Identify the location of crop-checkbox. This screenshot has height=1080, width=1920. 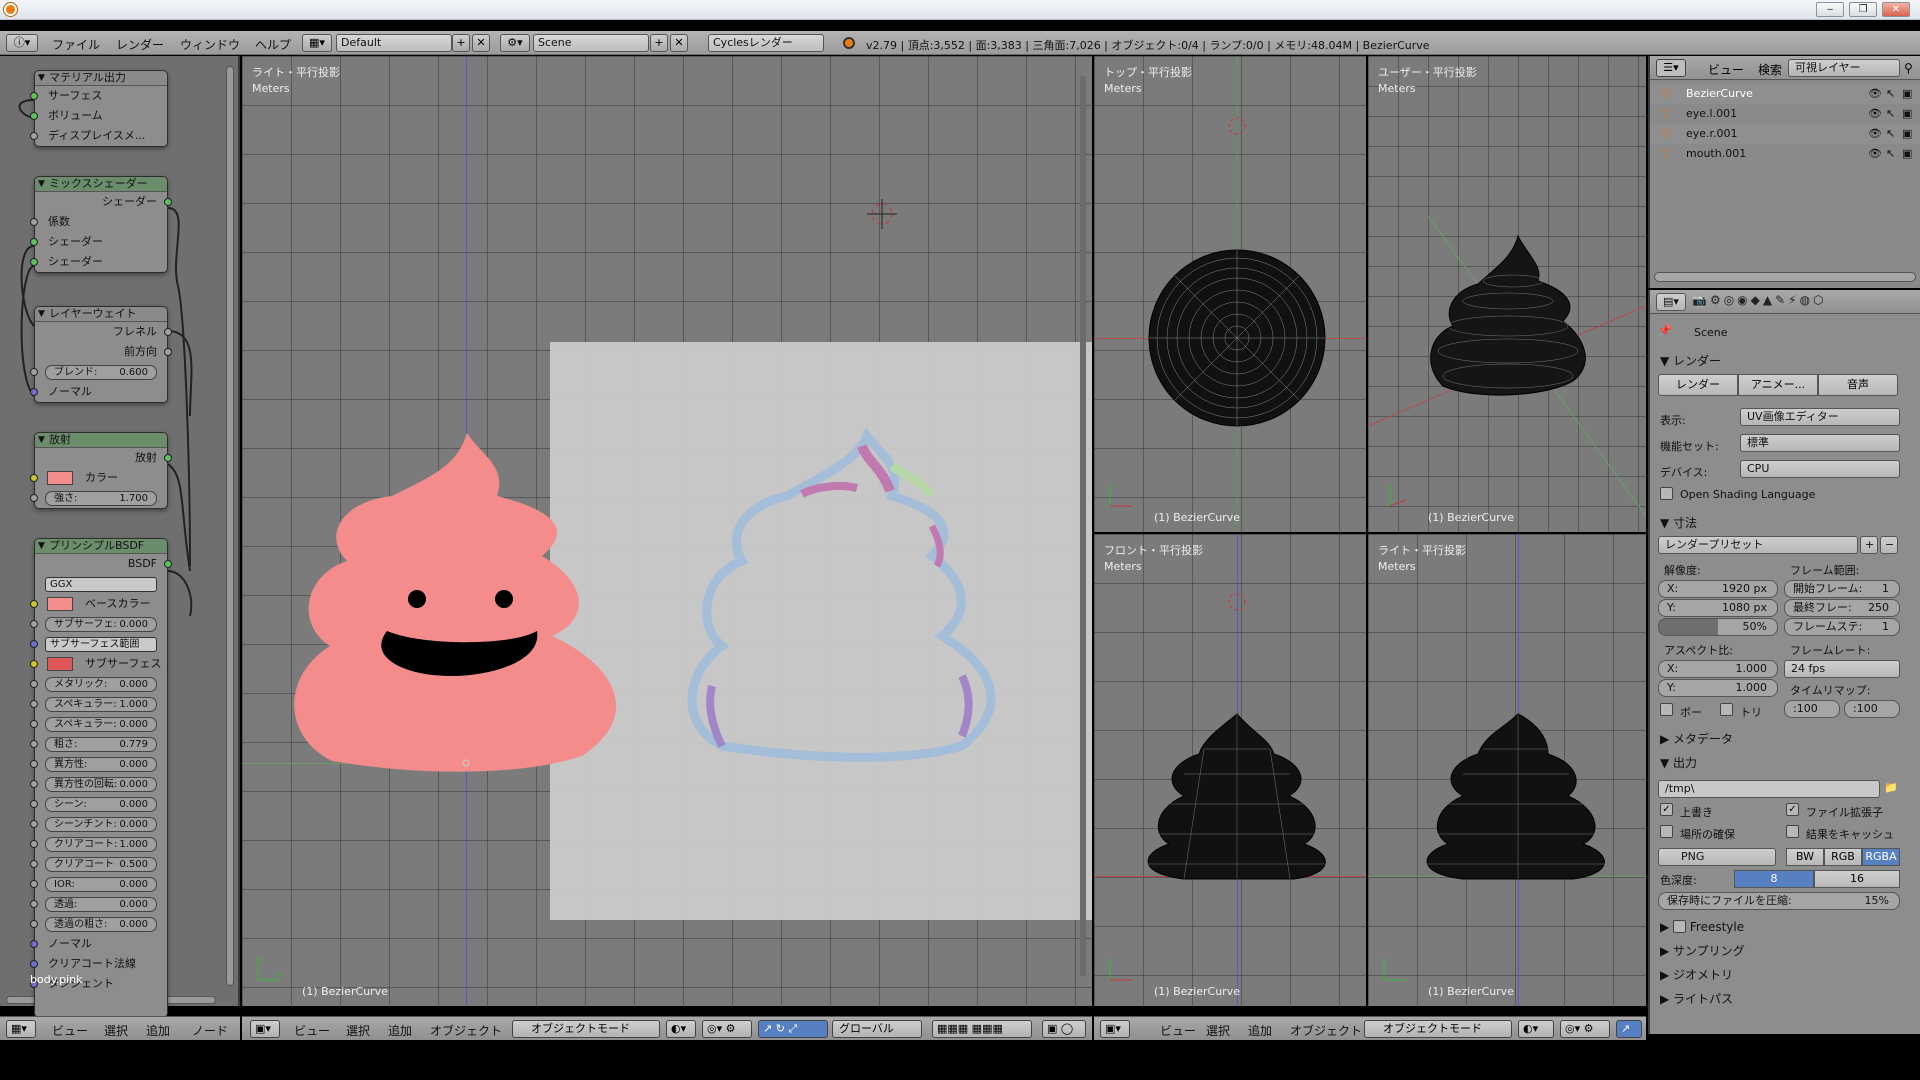
(1726, 709).